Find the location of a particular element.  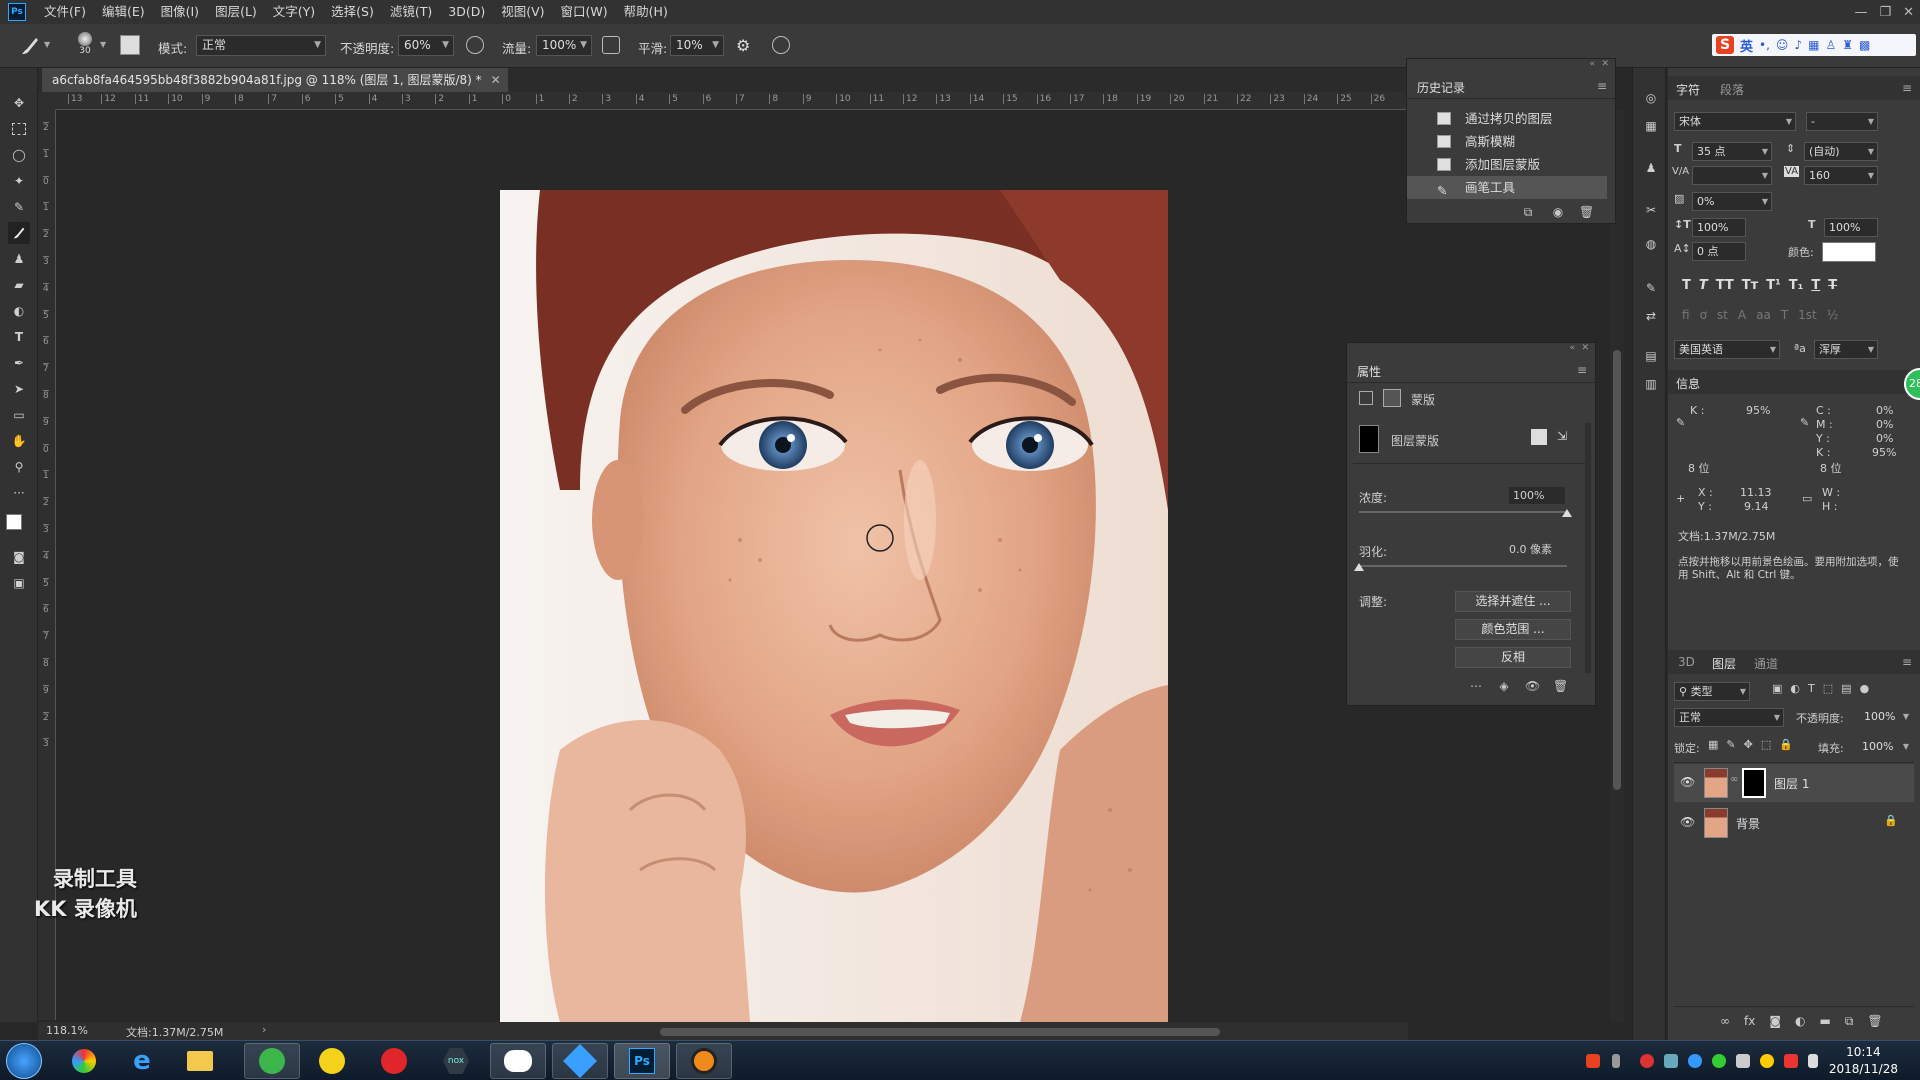

baseline-shift-input: 0 点 is located at coordinates (1719, 251).